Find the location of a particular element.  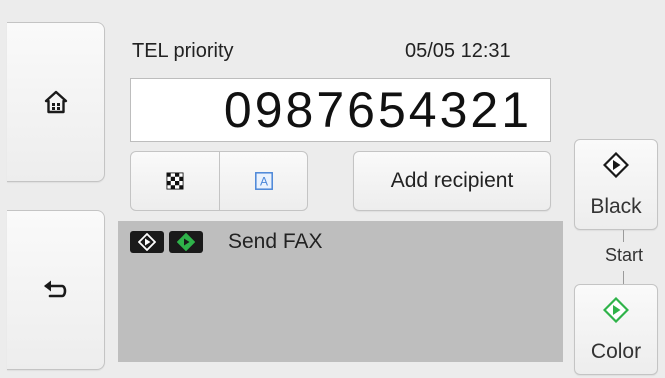

back-button is located at coordinates (56, 290).